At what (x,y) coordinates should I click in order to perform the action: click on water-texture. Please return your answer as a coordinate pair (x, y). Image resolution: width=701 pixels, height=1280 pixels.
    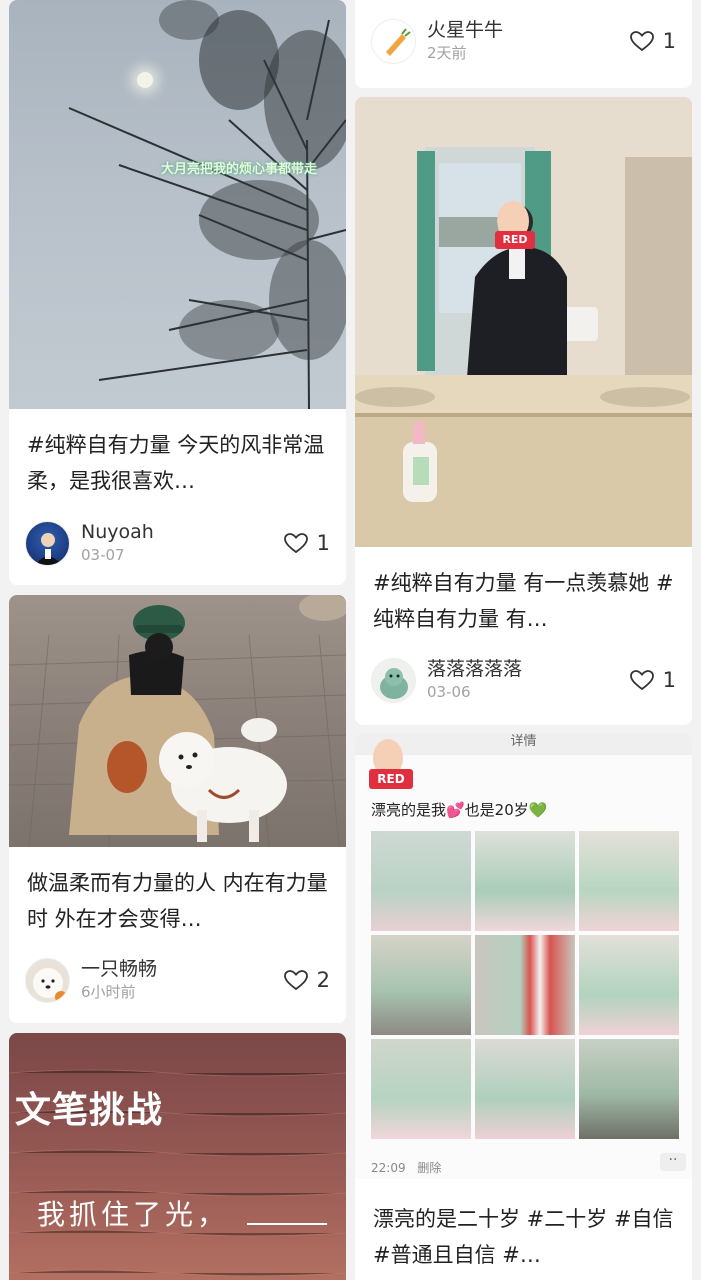
    Looking at the image, I should click on (177, 1173).